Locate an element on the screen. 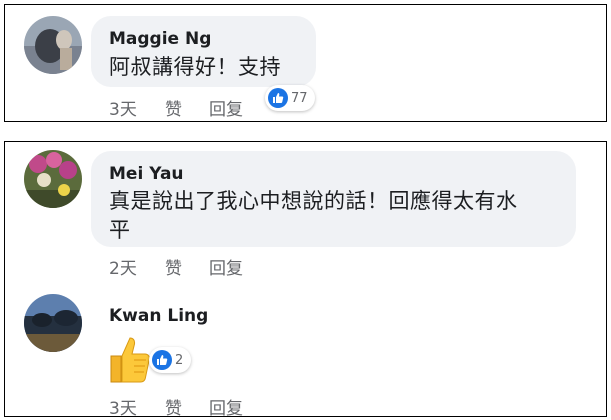 This screenshot has height=420, width=611. thumbs-up-sticker-icon is located at coordinates (129, 360).